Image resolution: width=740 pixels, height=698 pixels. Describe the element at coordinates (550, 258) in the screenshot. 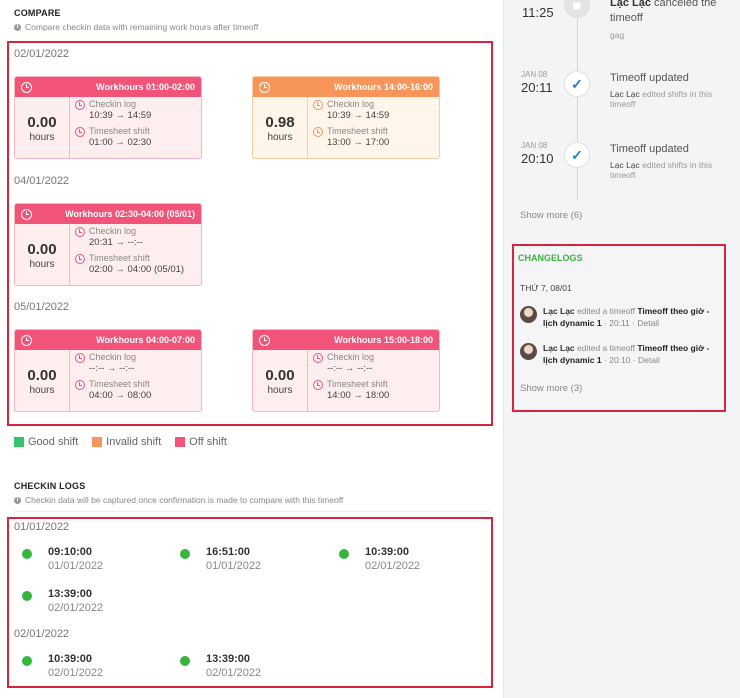

I see `changelogs-title: CHANGELOGS` at that location.